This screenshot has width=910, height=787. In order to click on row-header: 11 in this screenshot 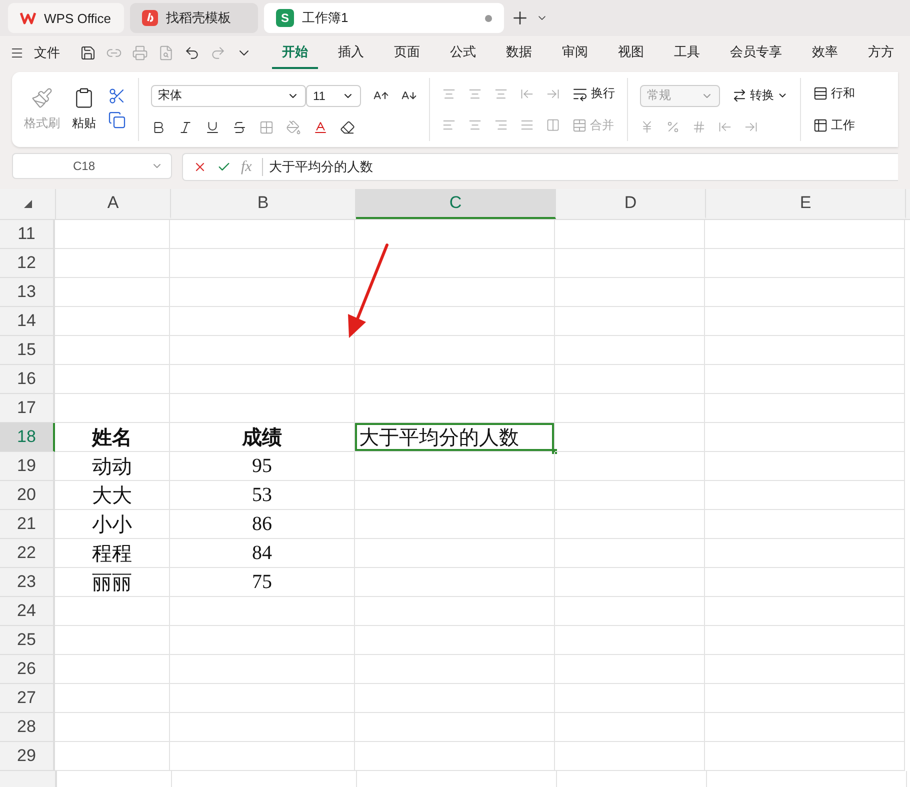, I will do `click(27, 234)`.